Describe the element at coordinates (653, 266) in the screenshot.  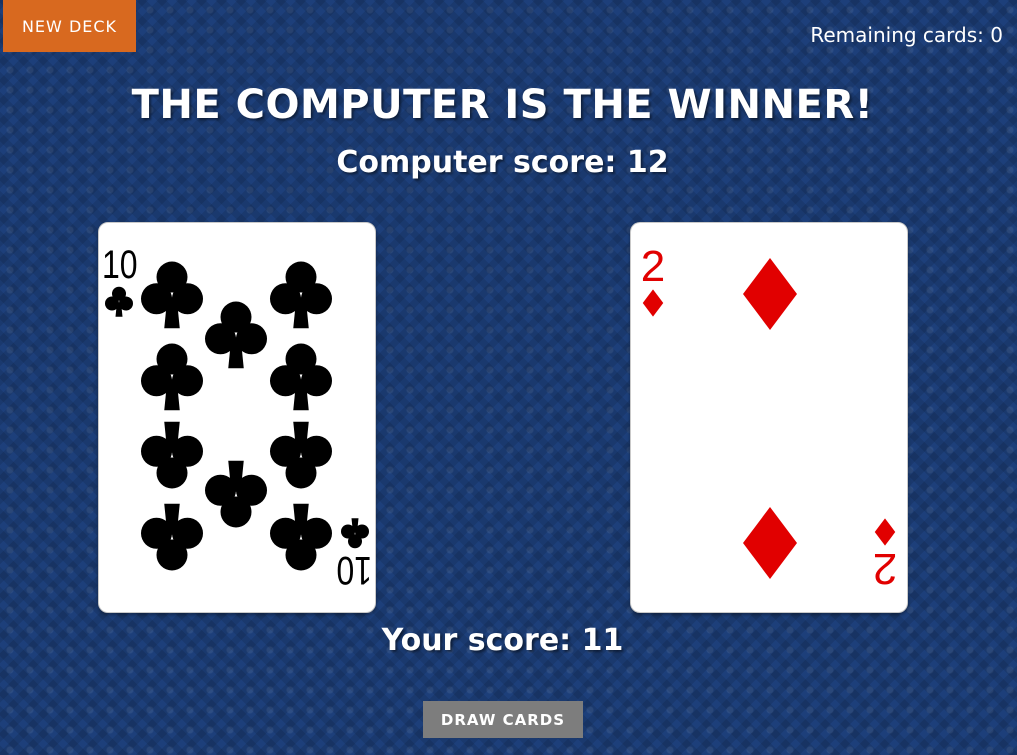
I see `card-rank-top: 2` at that location.